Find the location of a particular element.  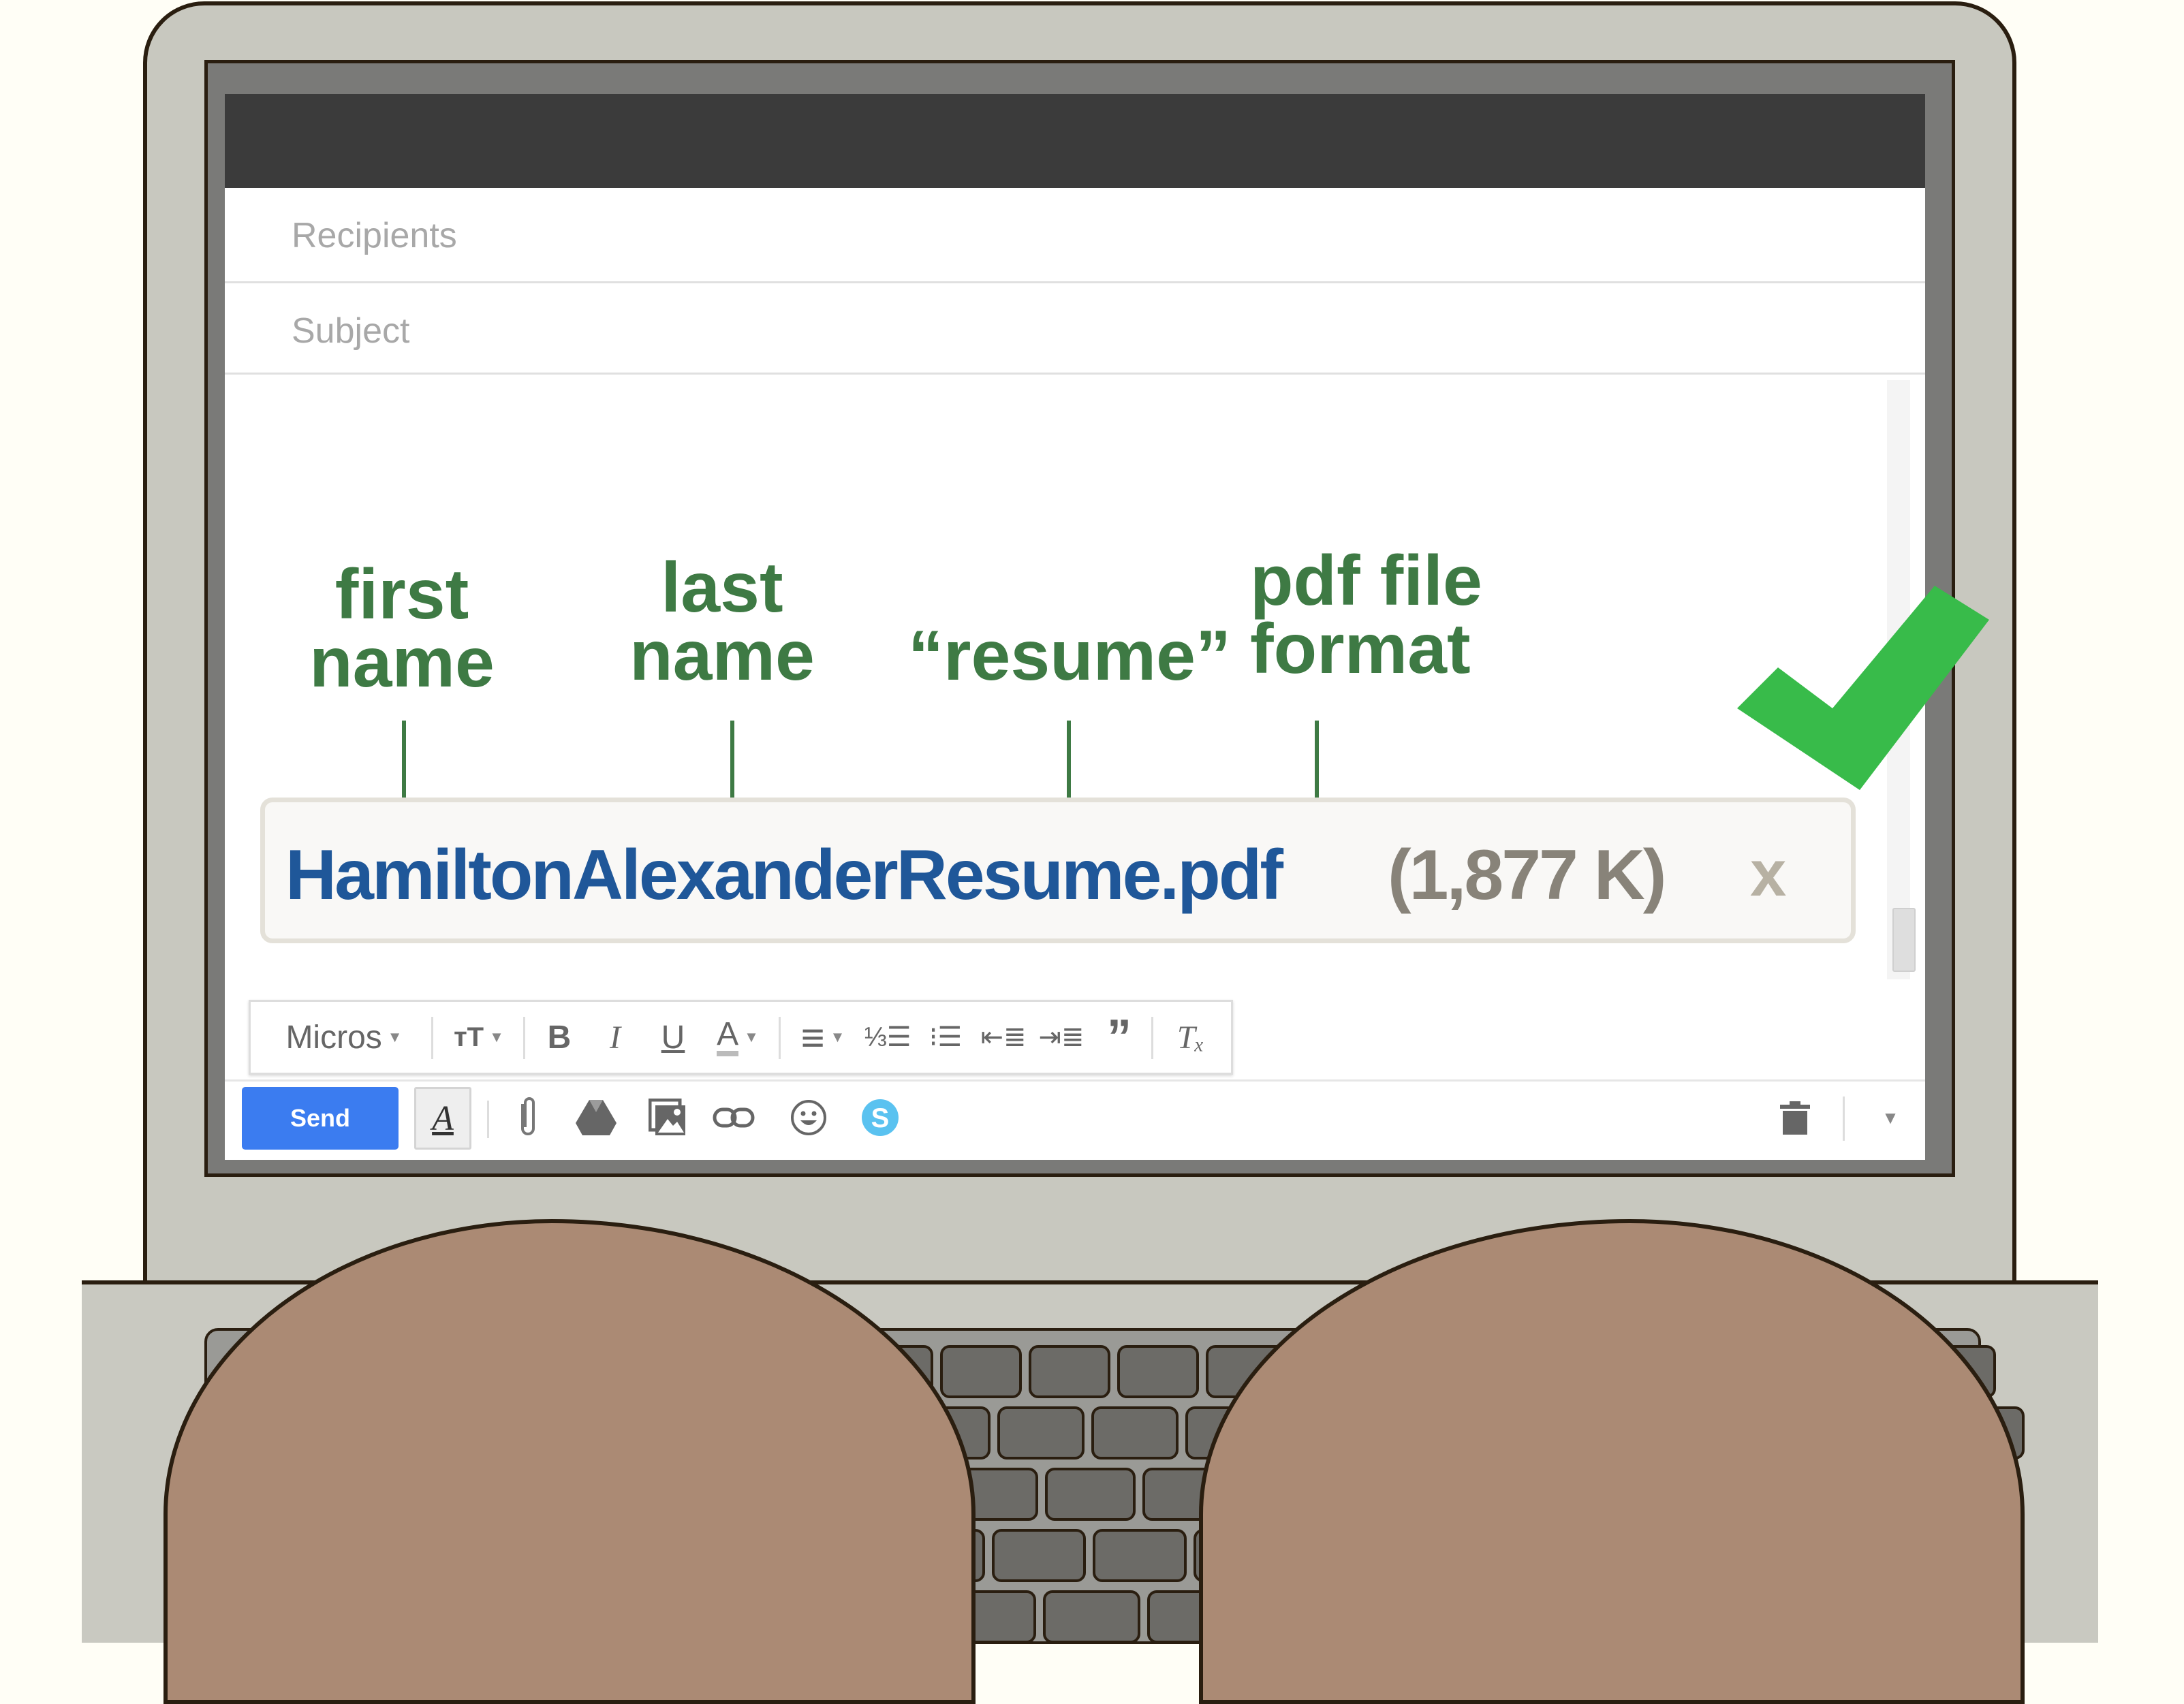

bold-button: B is located at coordinates (559, 1037).